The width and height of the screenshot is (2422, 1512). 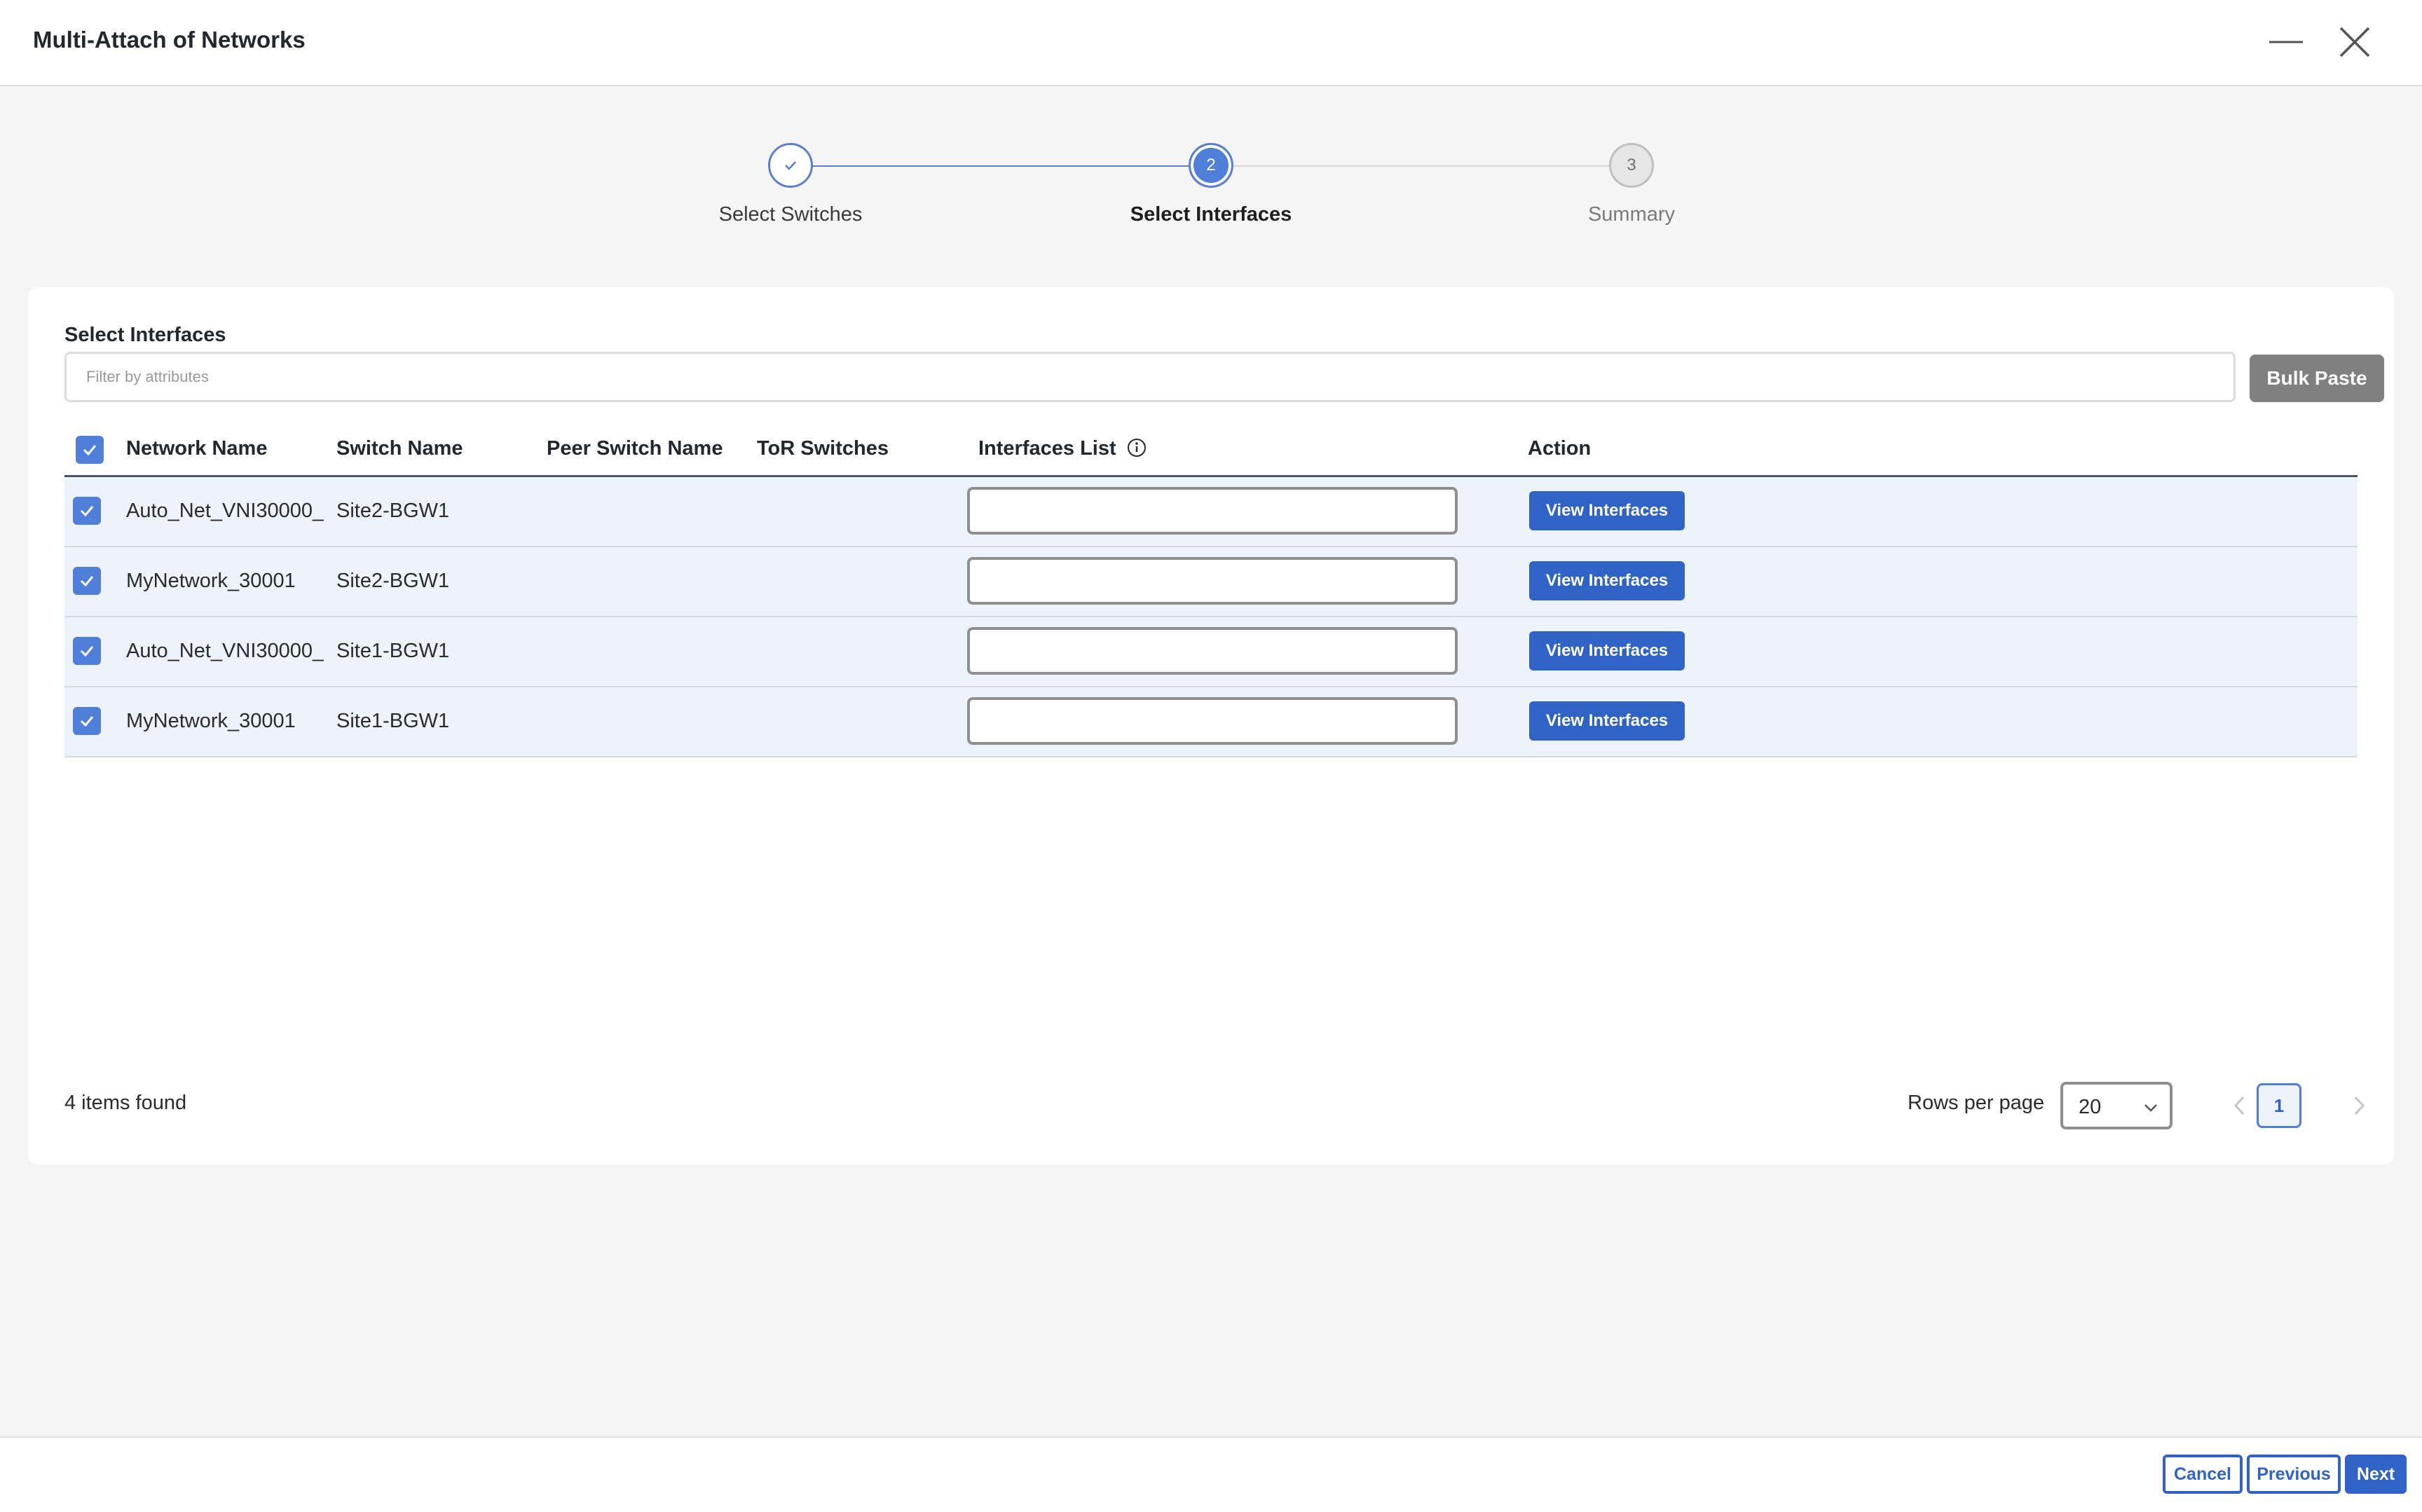 I want to click on column-header-network-name: Network Name, so click(x=197, y=448).